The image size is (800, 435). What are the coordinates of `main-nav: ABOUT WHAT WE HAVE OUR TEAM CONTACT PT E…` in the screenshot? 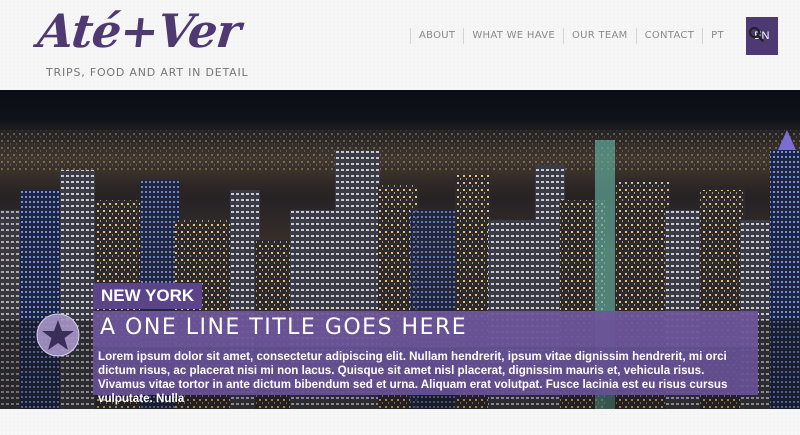 It's located at (594, 36).